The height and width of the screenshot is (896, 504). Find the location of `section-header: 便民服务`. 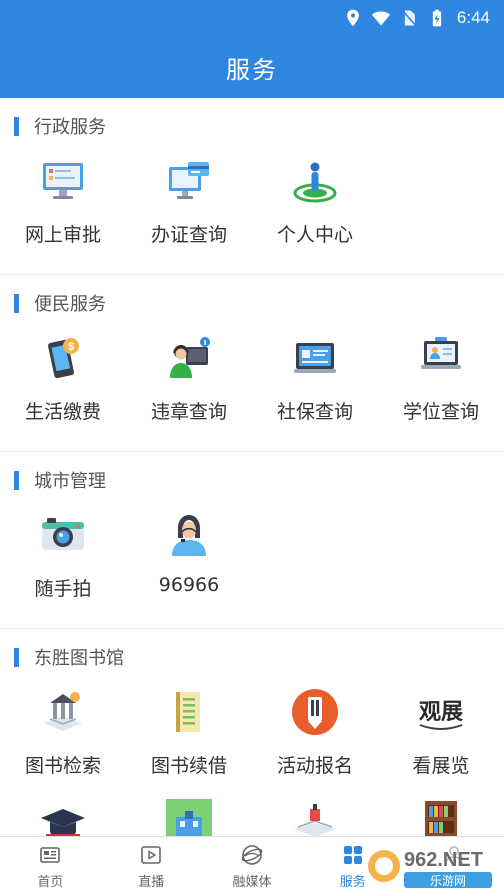

section-header: 便民服务 is located at coordinates (252, 303).